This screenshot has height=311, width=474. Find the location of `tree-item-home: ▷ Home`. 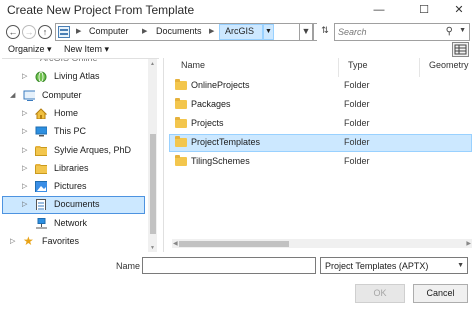

tree-item-home: ▷ Home is located at coordinates (73, 114).